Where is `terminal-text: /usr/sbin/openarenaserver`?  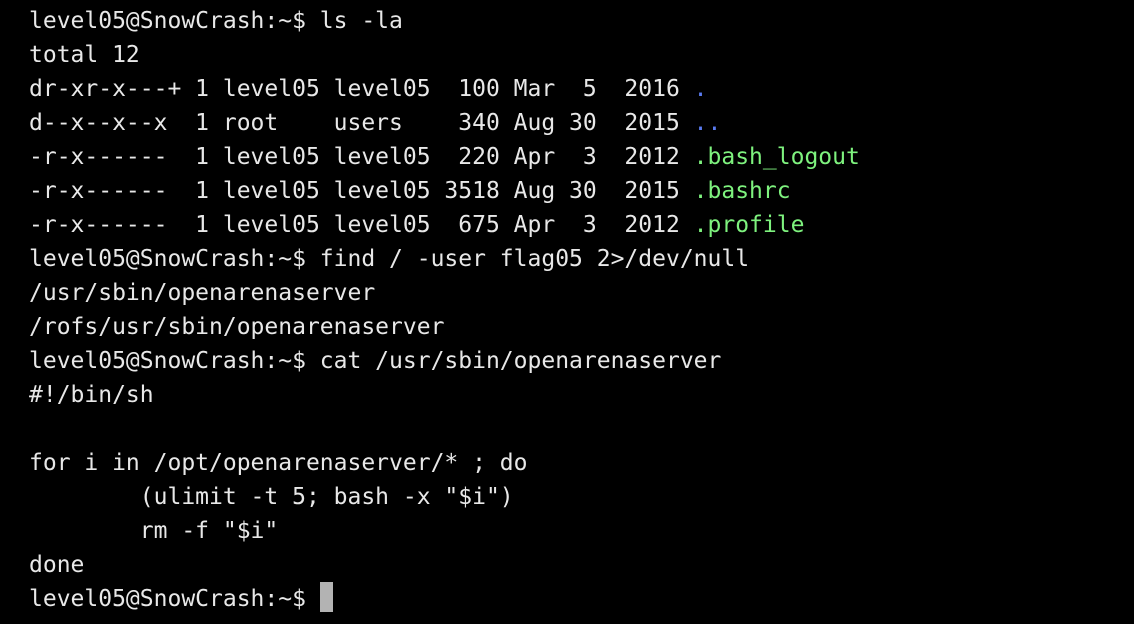 terminal-text: /usr/sbin/openarenaserver is located at coordinates (202, 293).